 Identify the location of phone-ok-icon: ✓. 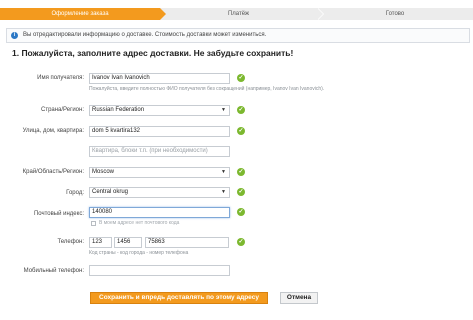
(241, 242).